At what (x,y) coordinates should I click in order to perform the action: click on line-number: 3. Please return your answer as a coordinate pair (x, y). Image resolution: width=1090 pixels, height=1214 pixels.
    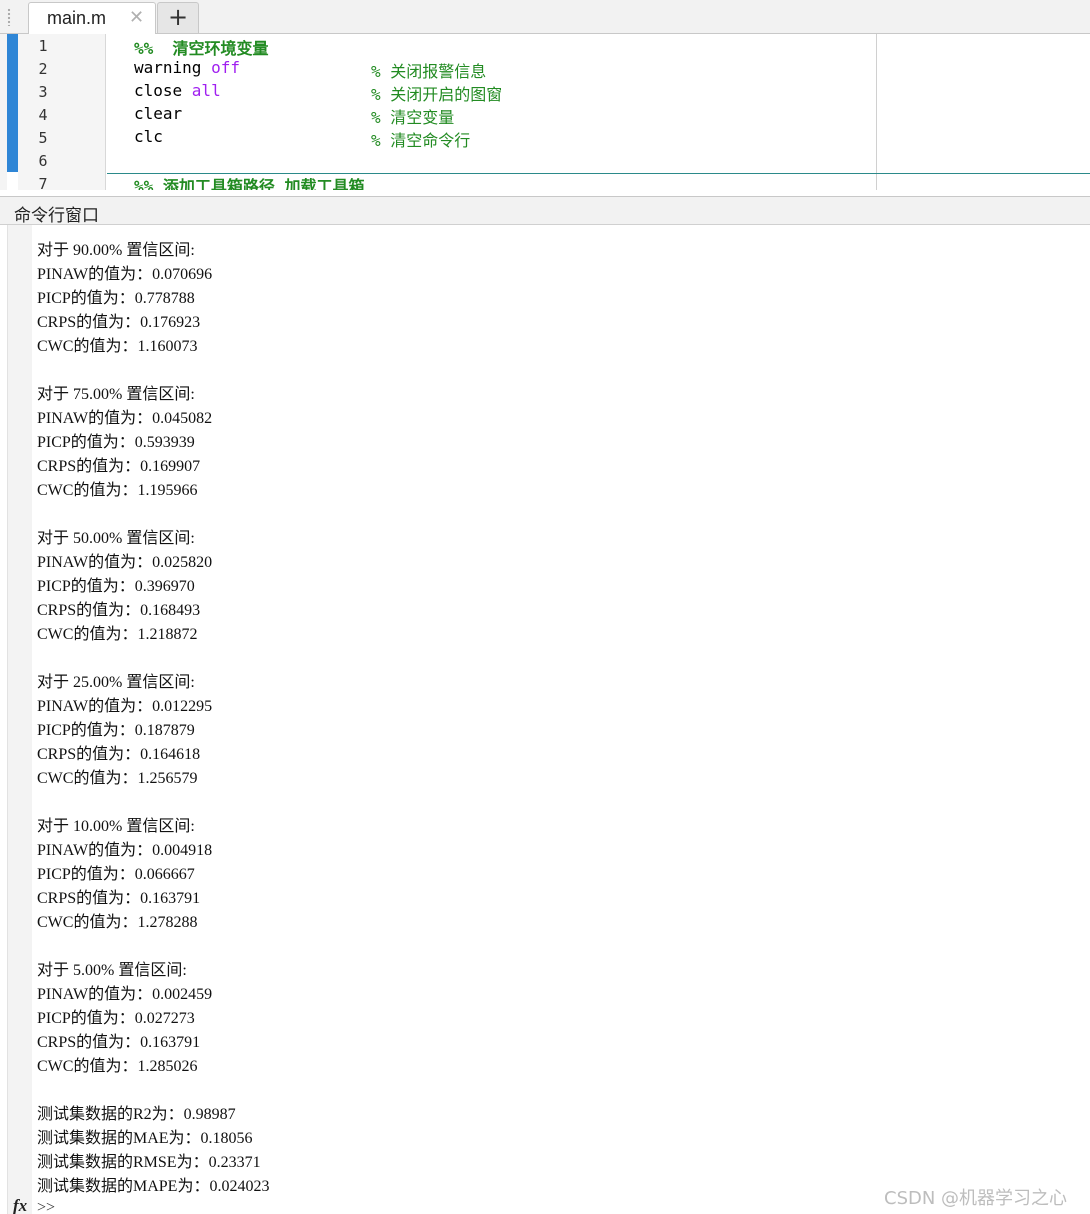
    Looking at the image, I should click on (43, 92).